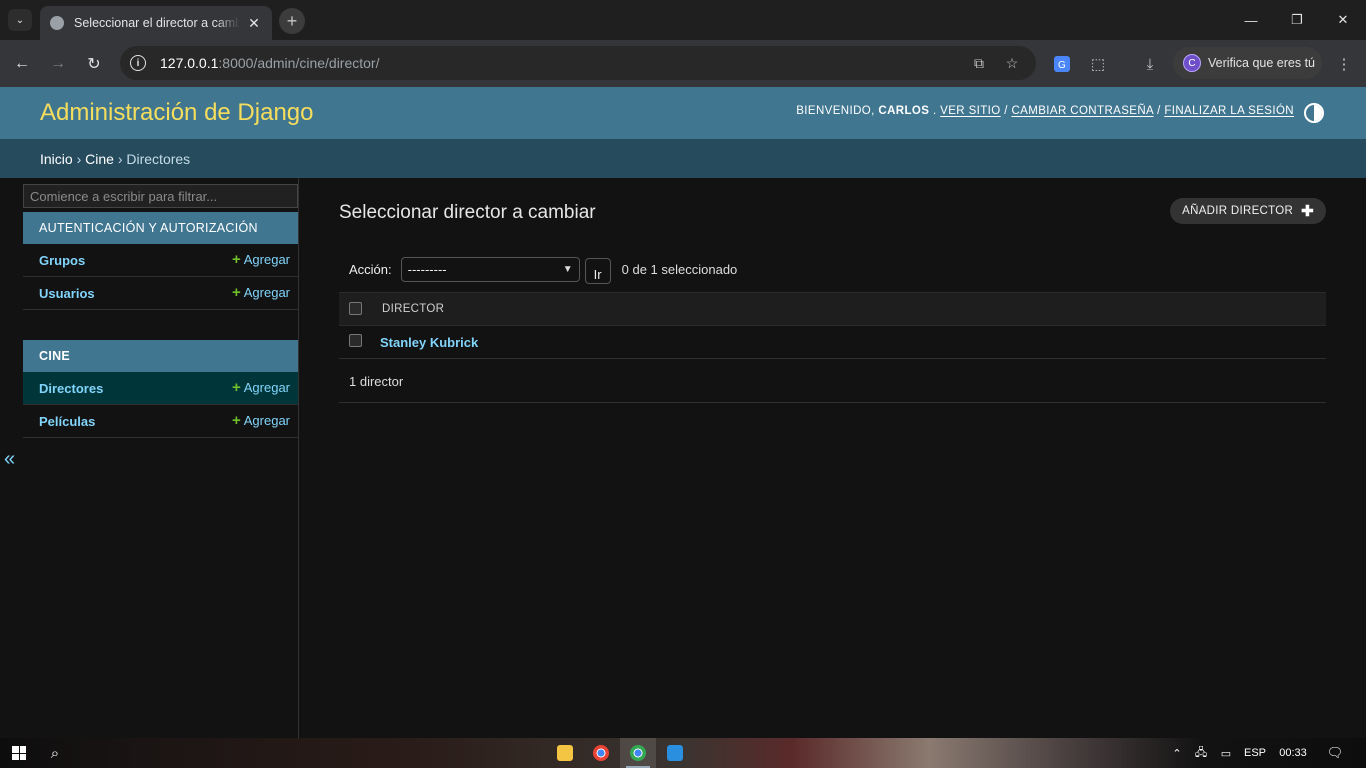 Image resolution: width=1366 pixels, height=768 pixels. I want to click on nav-filter-input, so click(160, 196).